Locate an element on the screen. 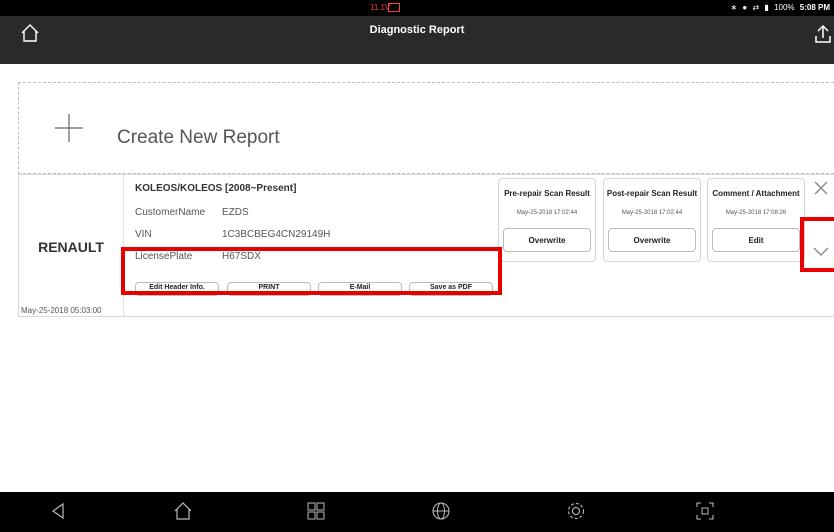  vin-row: VIN 1C3BCBEG4CN29149H is located at coordinates (232, 234).